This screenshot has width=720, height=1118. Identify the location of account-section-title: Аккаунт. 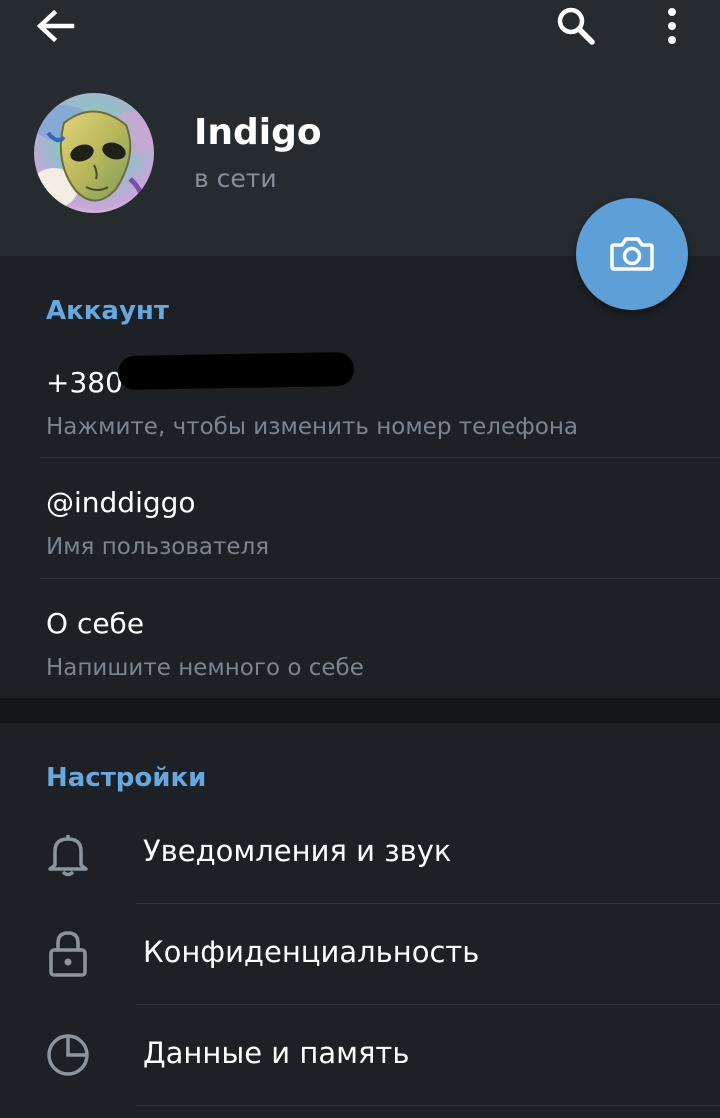
(107, 311).